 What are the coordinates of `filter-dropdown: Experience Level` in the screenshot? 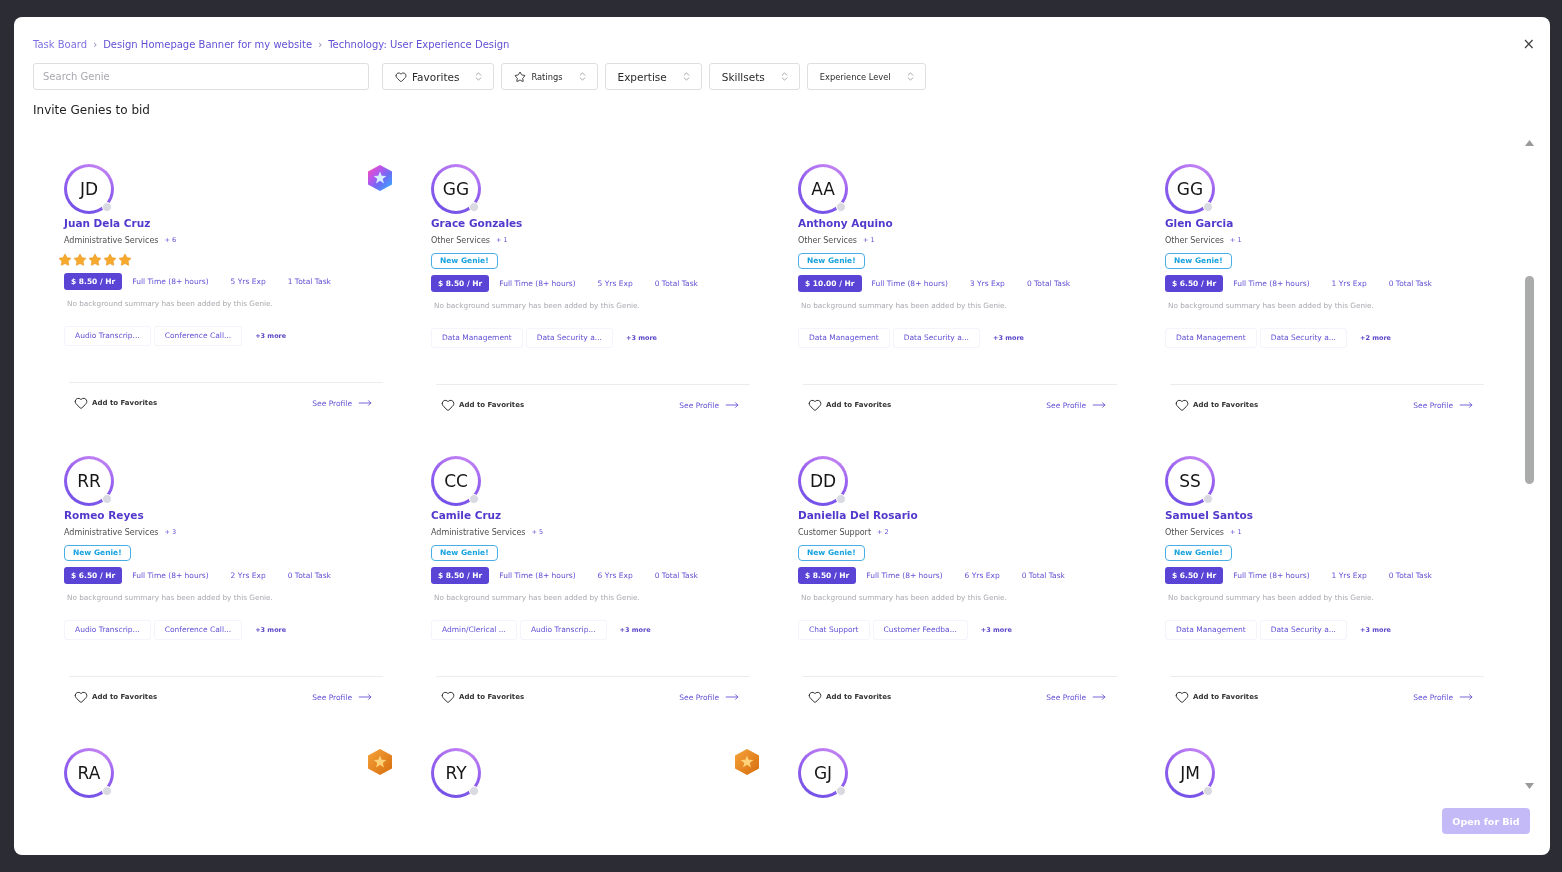 It's located at (866, 76).